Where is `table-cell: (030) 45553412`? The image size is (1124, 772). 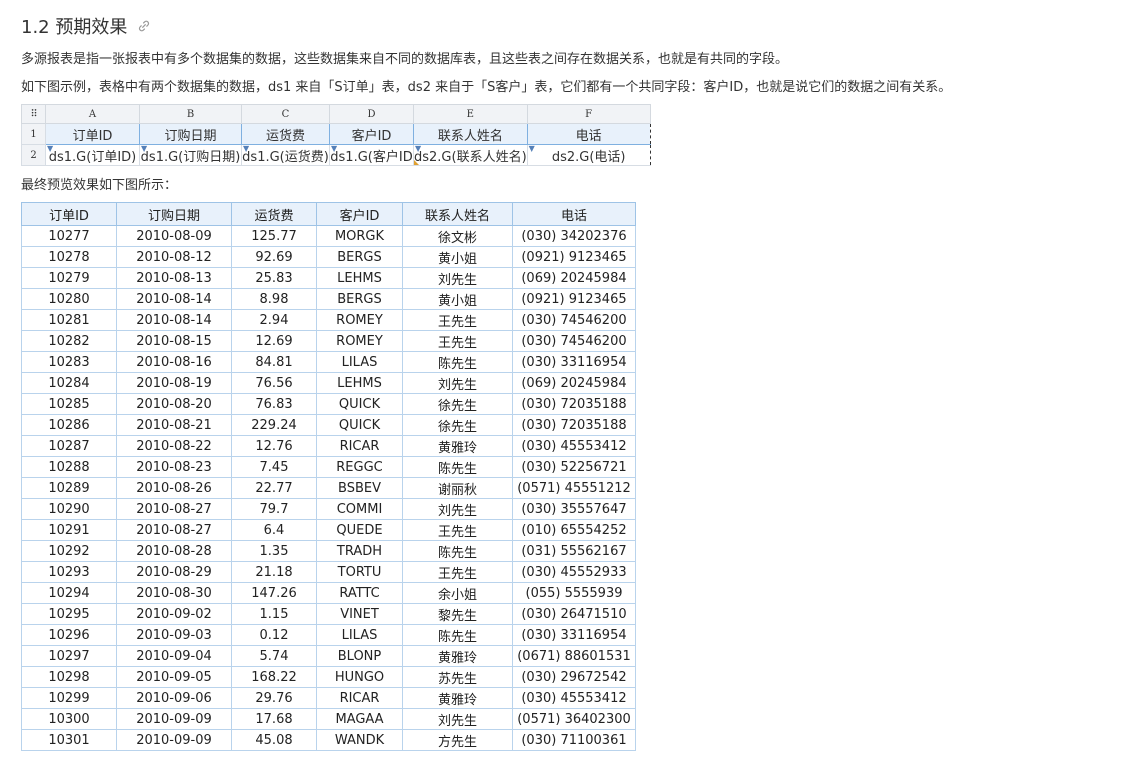
table-cell: (030) 45553412 is located at coordinates (574, 698).